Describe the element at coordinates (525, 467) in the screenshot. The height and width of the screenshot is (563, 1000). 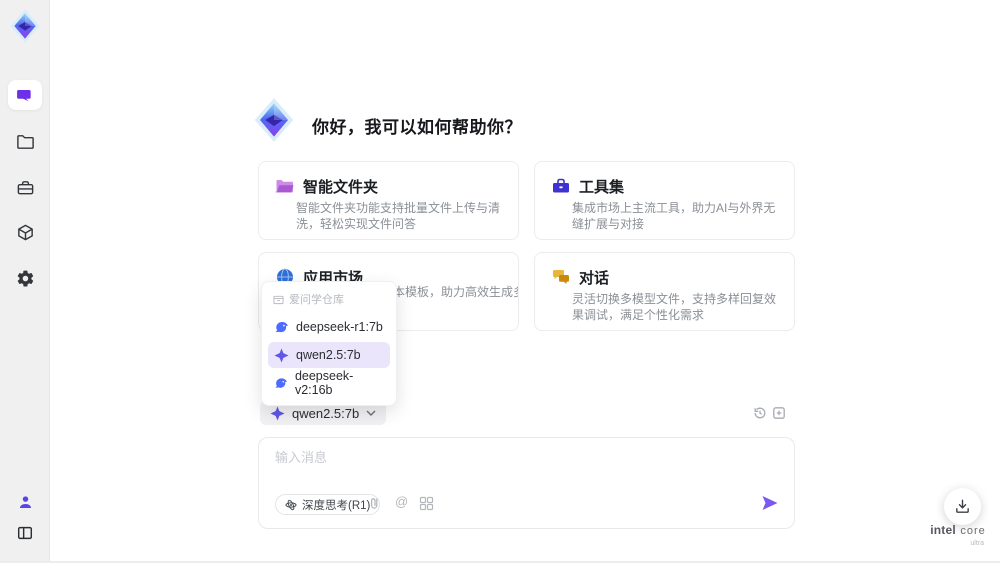
I see `message-input` at that location.